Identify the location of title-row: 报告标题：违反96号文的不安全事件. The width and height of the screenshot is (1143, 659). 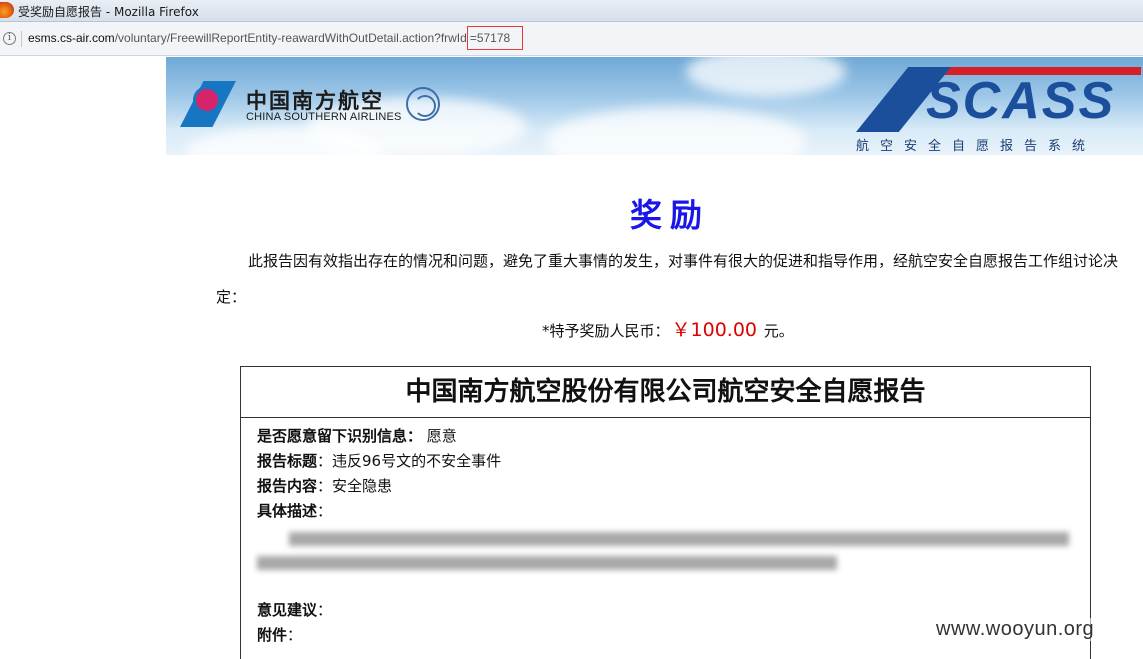
(665, 461).